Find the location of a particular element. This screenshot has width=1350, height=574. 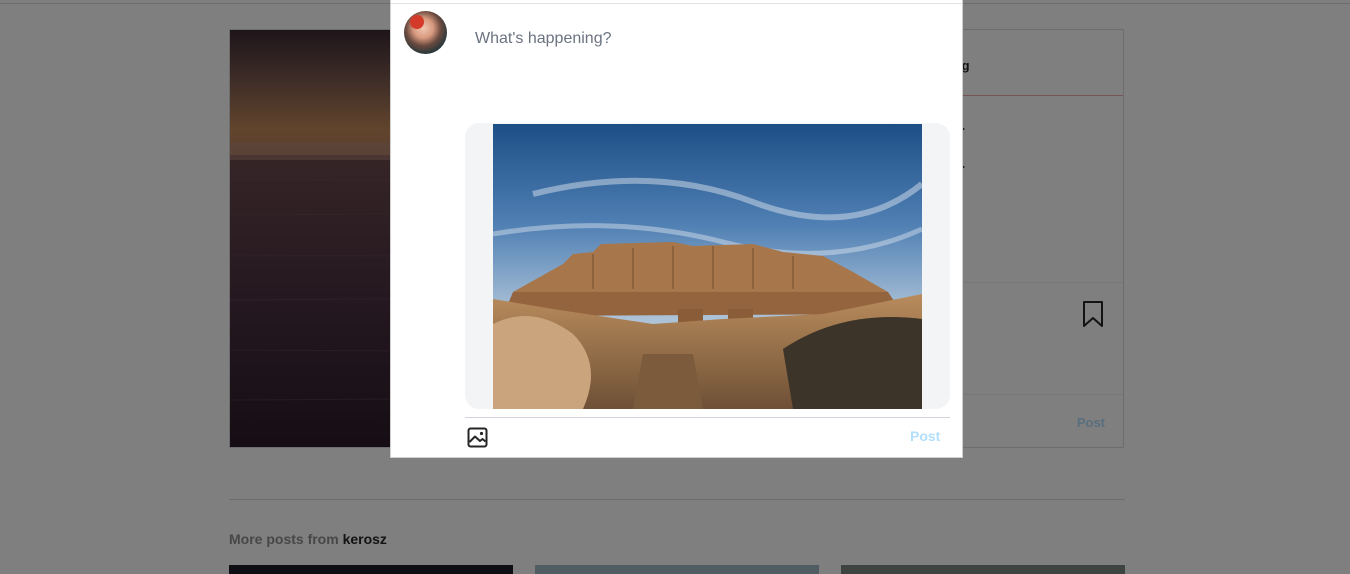

compose-text-input is located at coordinates (705, 39).